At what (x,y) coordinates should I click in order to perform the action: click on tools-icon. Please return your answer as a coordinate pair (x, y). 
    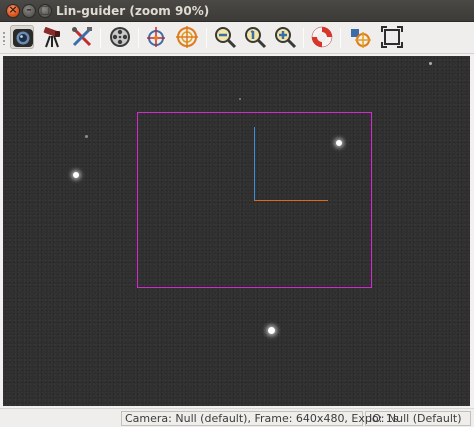
    Looking at the image, I should click on (82, 37).